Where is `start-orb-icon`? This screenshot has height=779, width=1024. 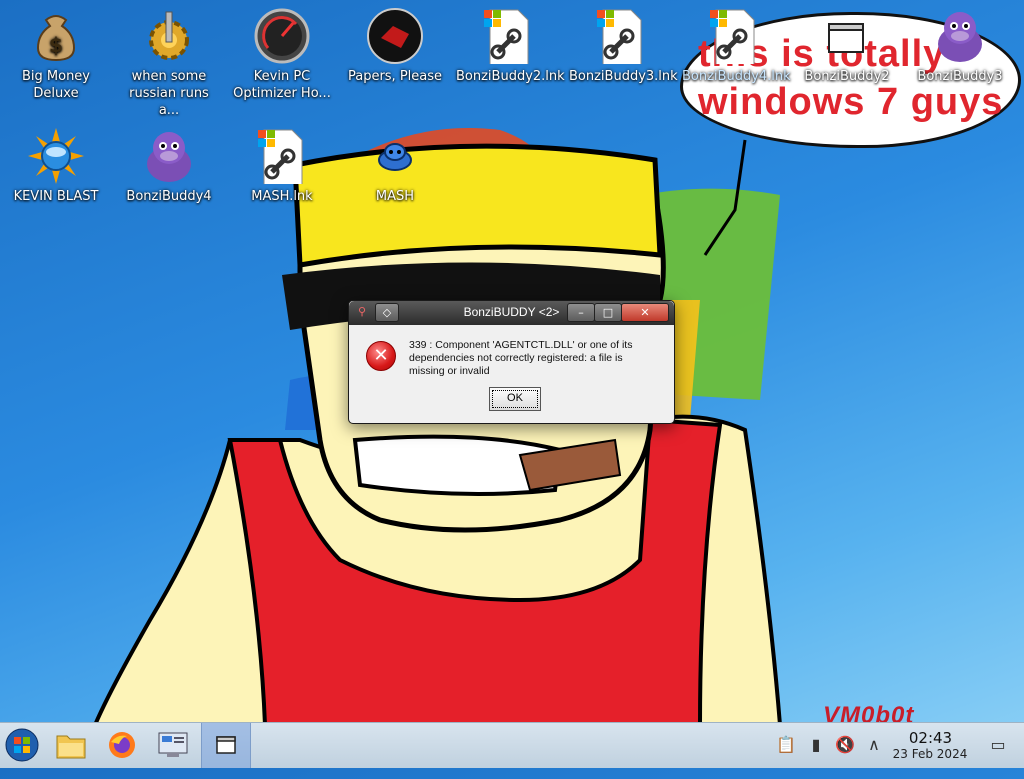
start-orb-icon is located at coordinates (22, 745).